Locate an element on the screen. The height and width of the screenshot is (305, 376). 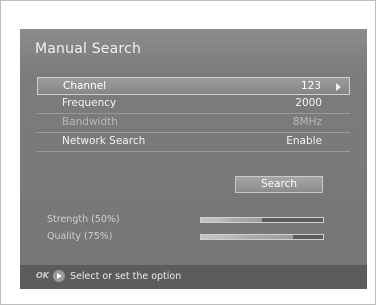
bandwidth-label: Bandwidth is located at coordinates (90, 122).